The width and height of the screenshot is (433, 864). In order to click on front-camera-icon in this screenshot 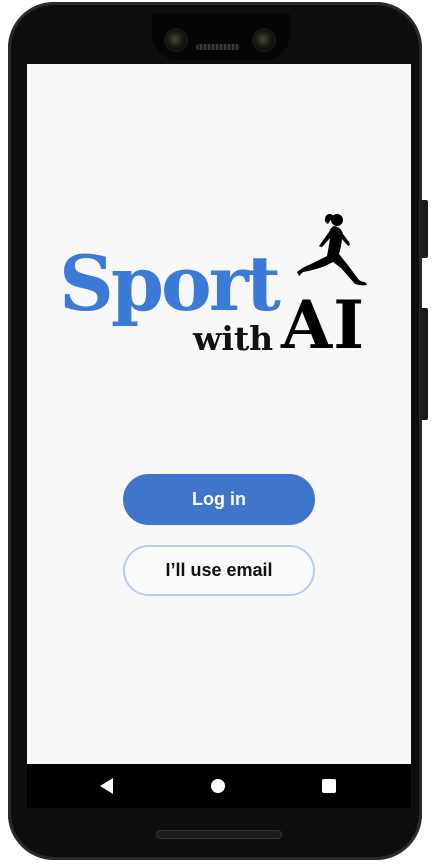, I will do `click(176, 40)`.